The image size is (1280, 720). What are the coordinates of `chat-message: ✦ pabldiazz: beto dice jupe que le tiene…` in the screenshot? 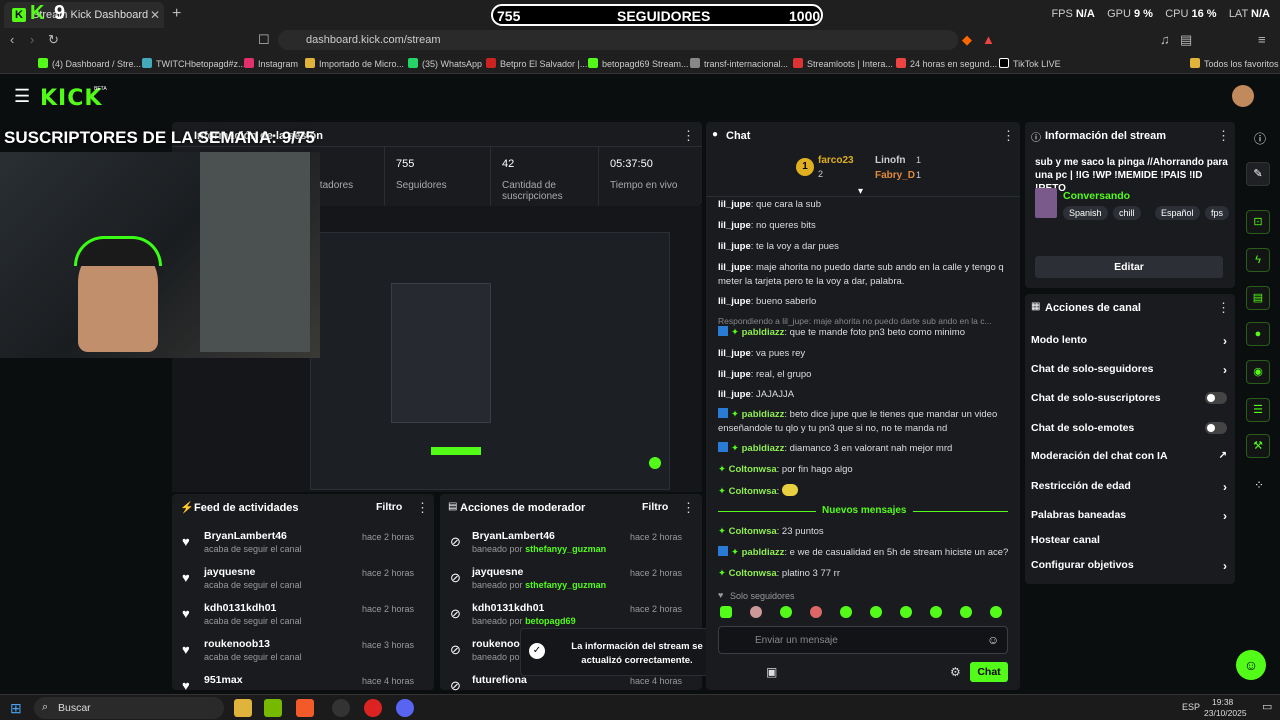 It's located at (867, 422).